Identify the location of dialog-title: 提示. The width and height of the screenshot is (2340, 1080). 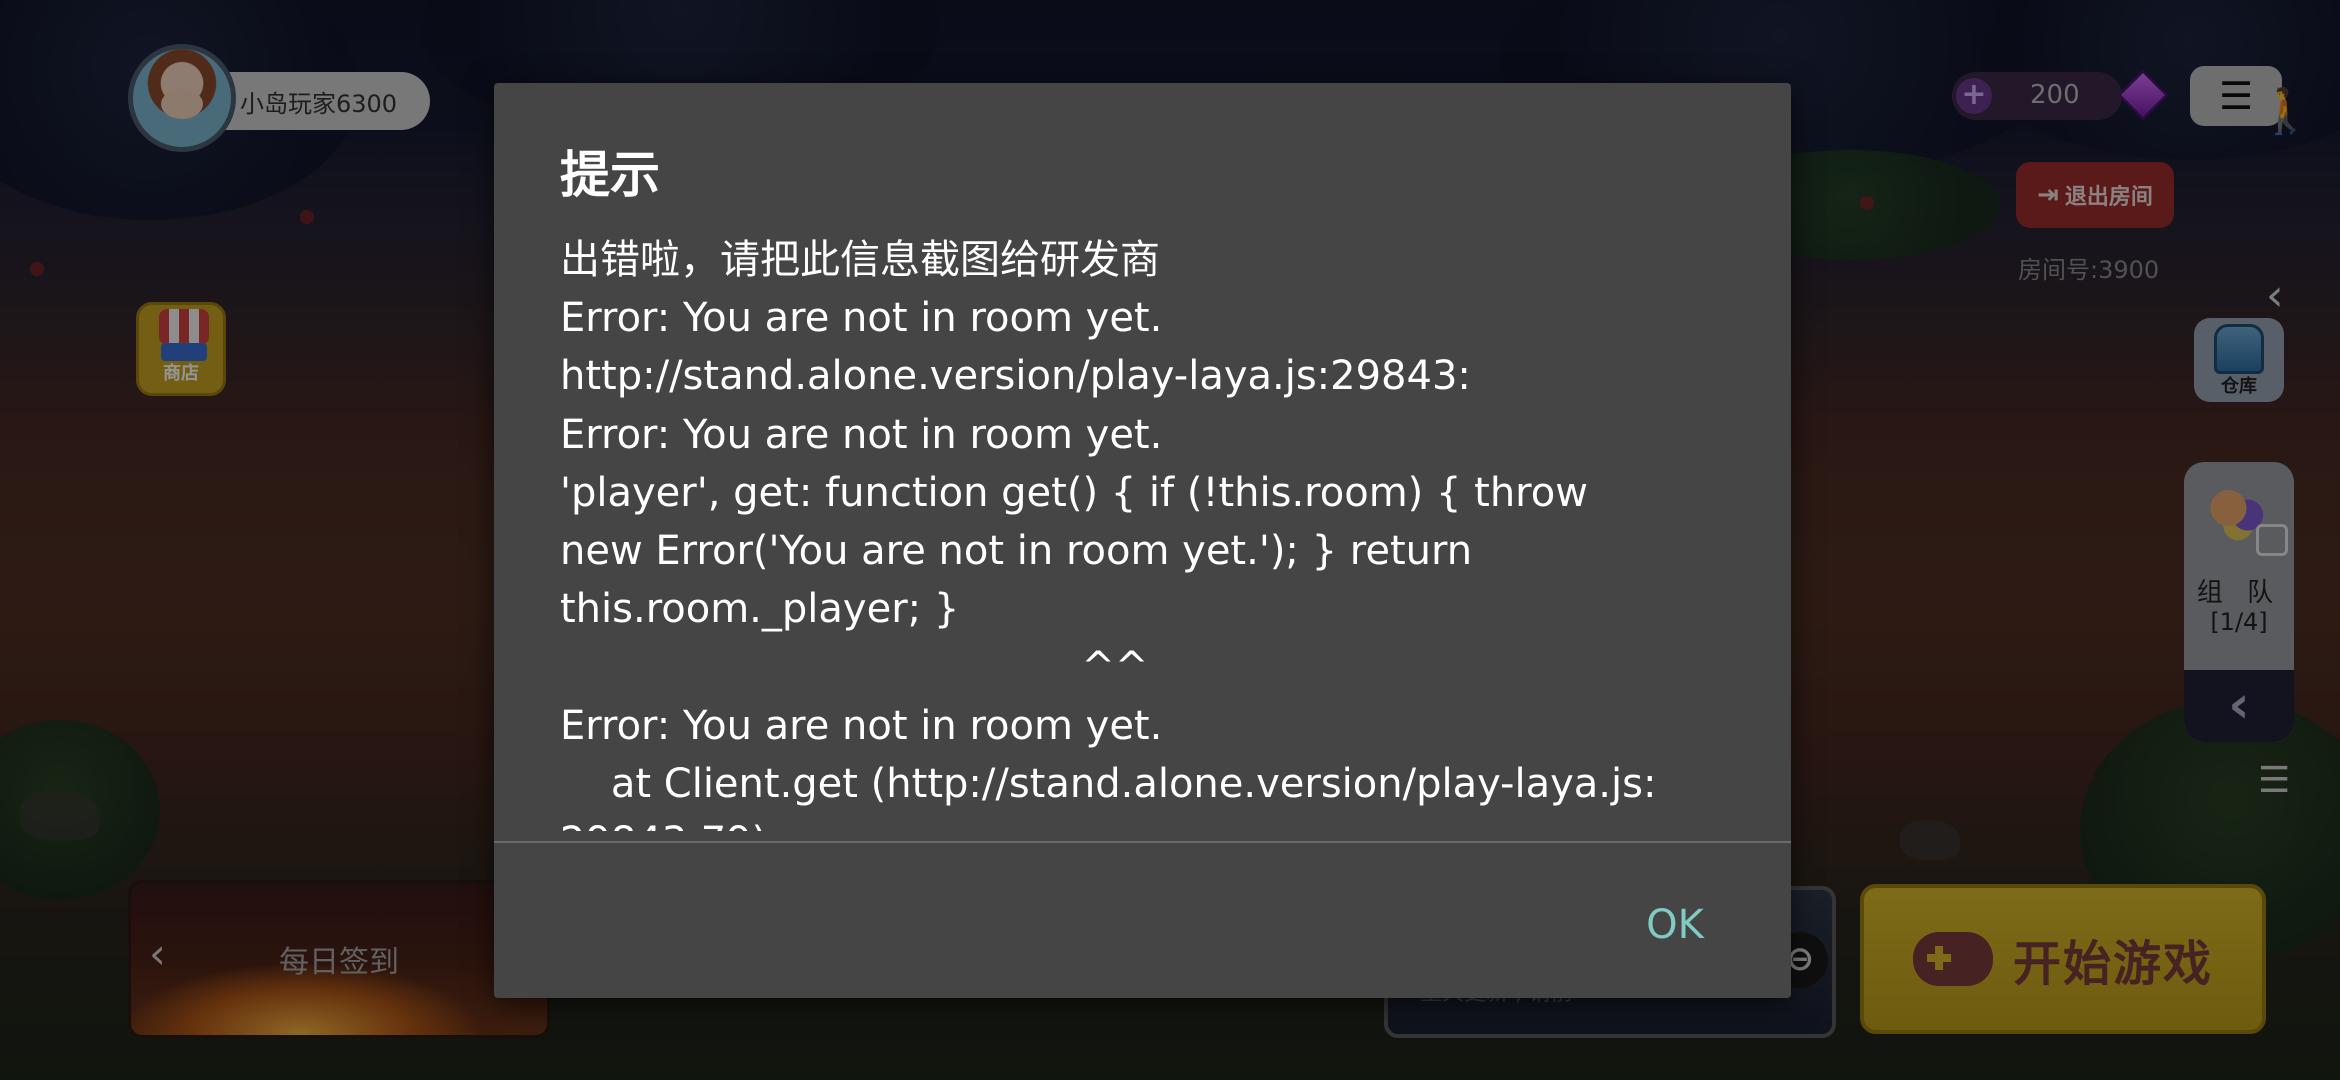
(610, 175).